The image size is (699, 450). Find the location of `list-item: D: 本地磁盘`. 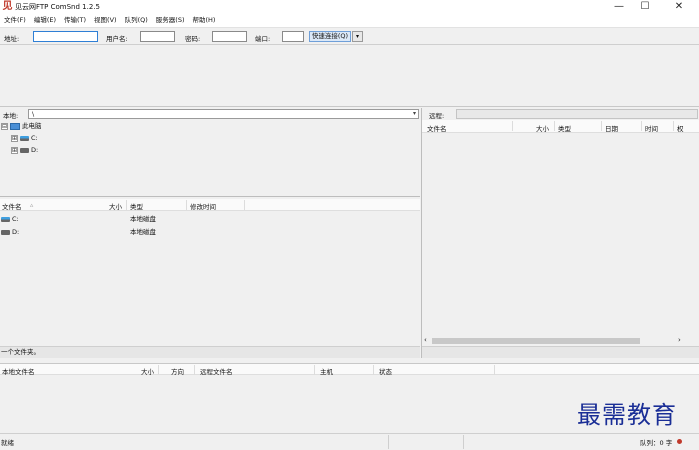

list-item: D: 本地磁盘 is located at coordinates (210, 232).